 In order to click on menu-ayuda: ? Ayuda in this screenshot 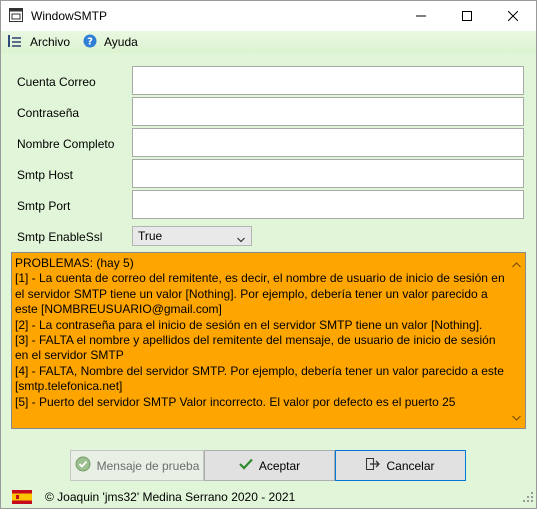, I will do `click(110, 42)`.